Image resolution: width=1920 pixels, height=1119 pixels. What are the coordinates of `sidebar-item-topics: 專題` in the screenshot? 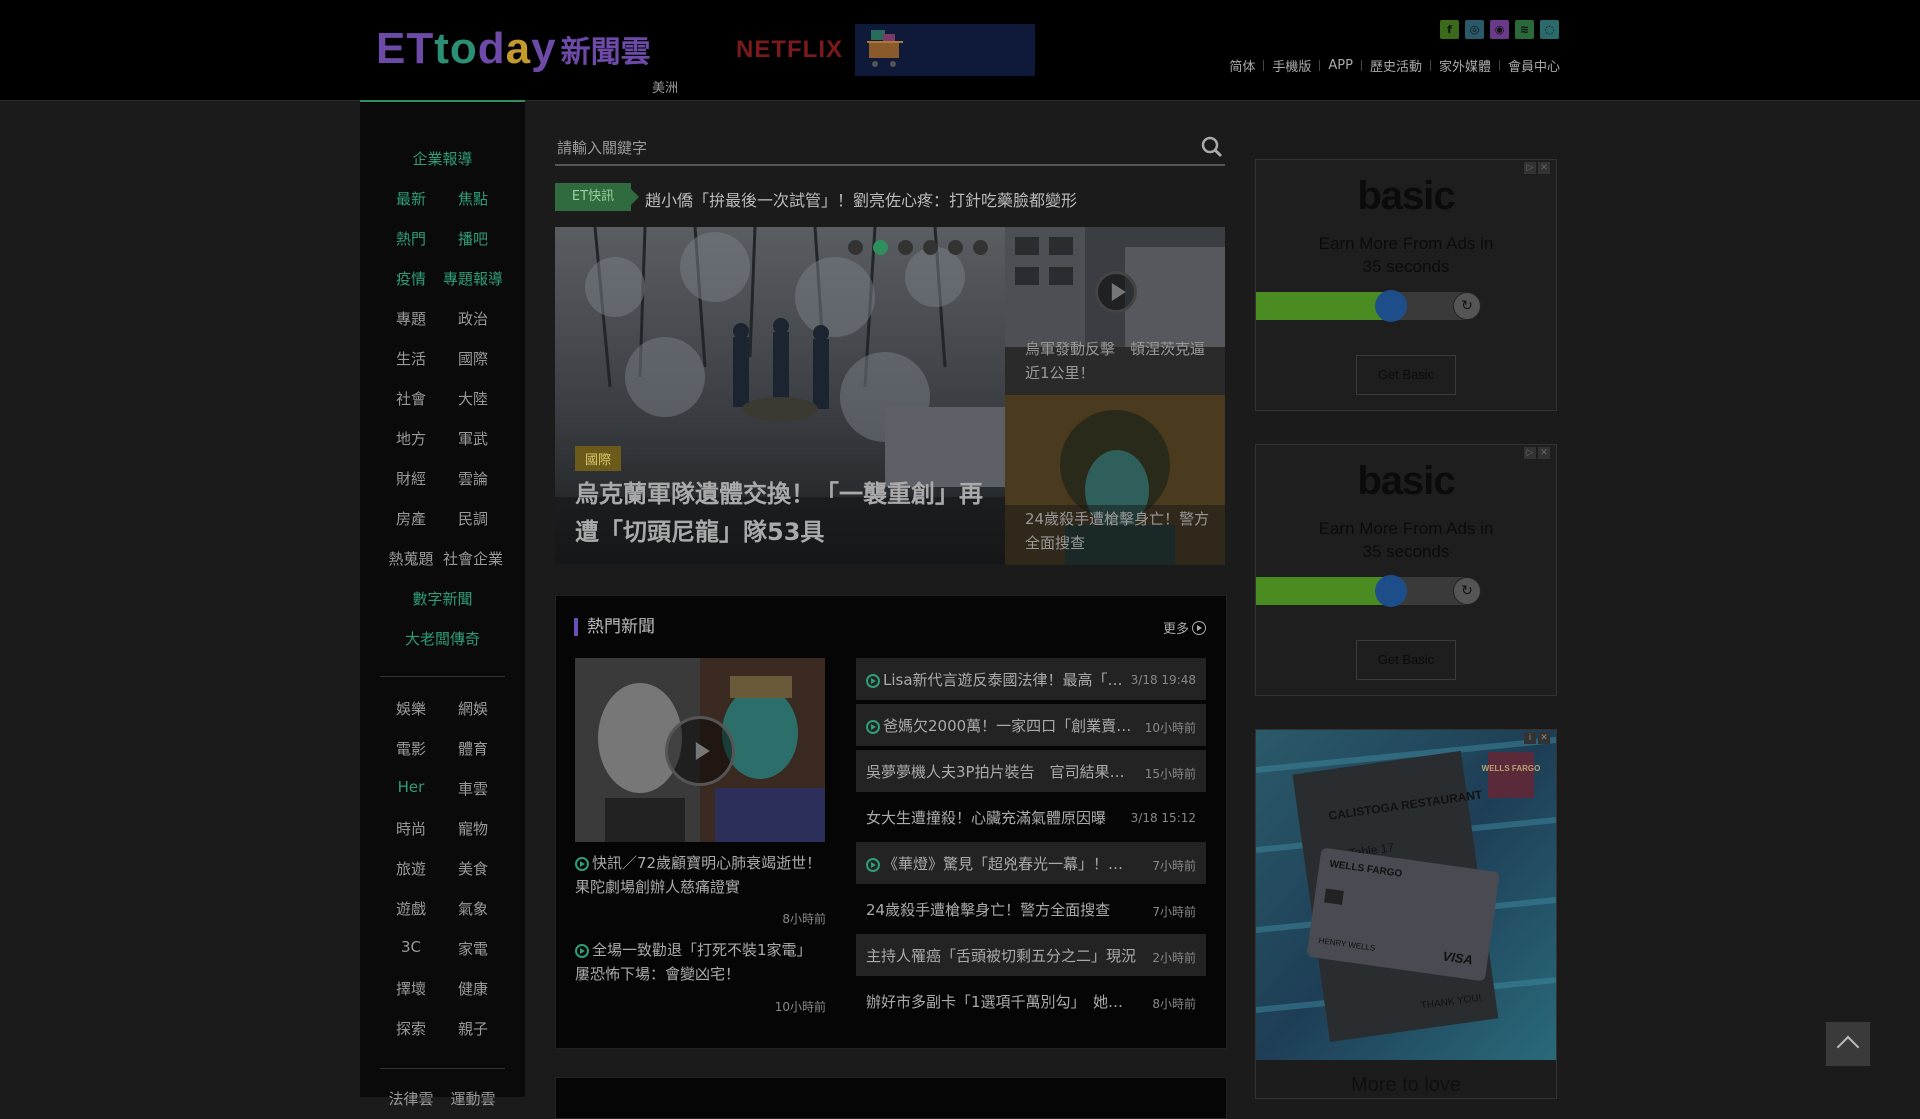 It's located at (411, 318).